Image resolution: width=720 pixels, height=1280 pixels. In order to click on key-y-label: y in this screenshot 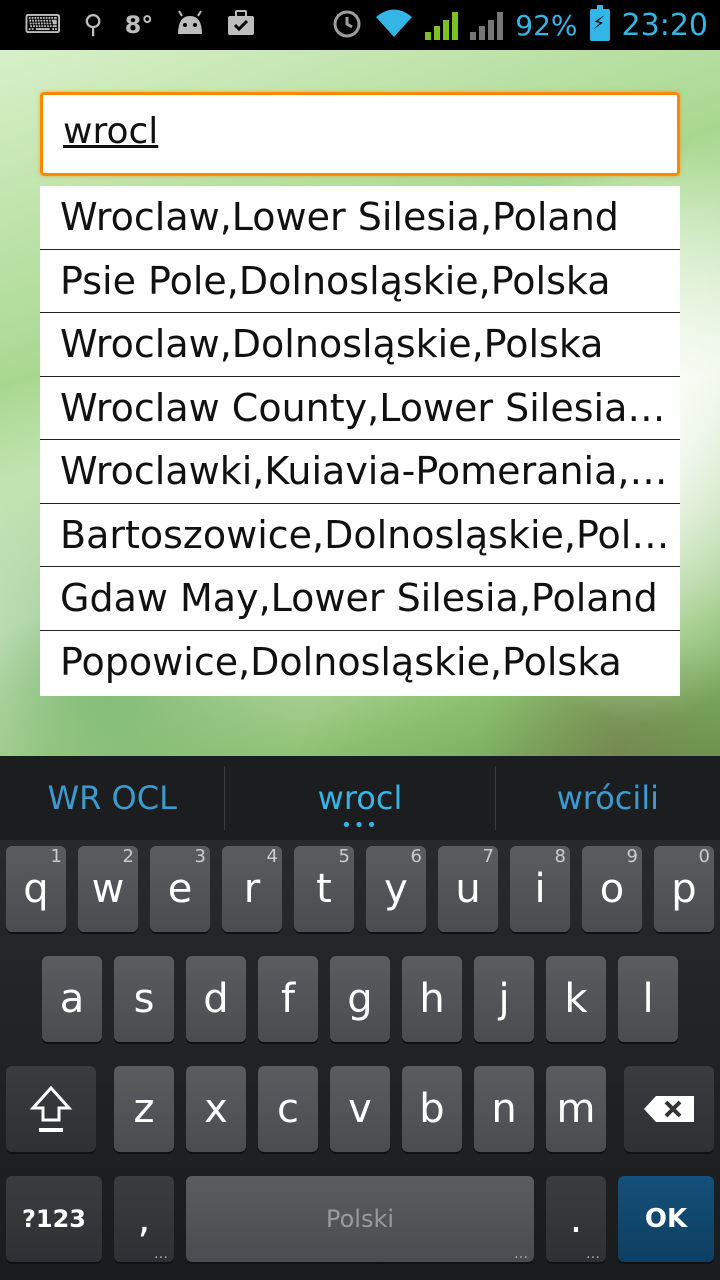, I will do `click(396, 889)`.